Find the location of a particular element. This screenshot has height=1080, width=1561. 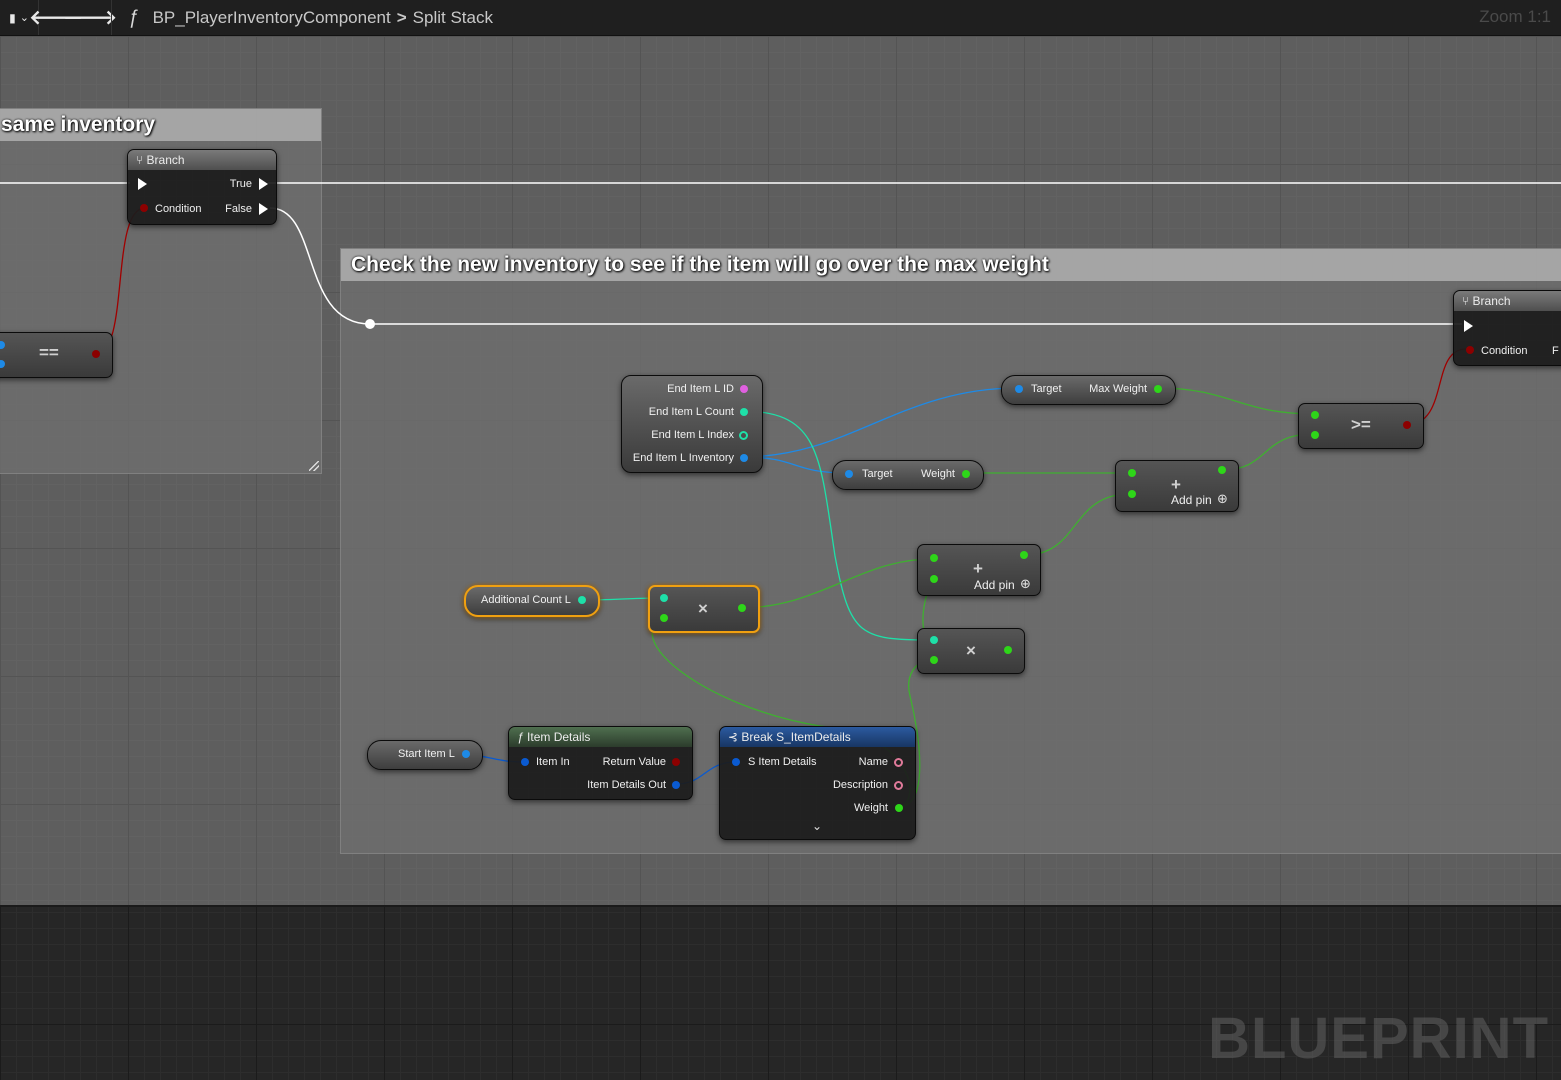

breadcrumb-graph: Split Stack is located at coordinates (453, 18).